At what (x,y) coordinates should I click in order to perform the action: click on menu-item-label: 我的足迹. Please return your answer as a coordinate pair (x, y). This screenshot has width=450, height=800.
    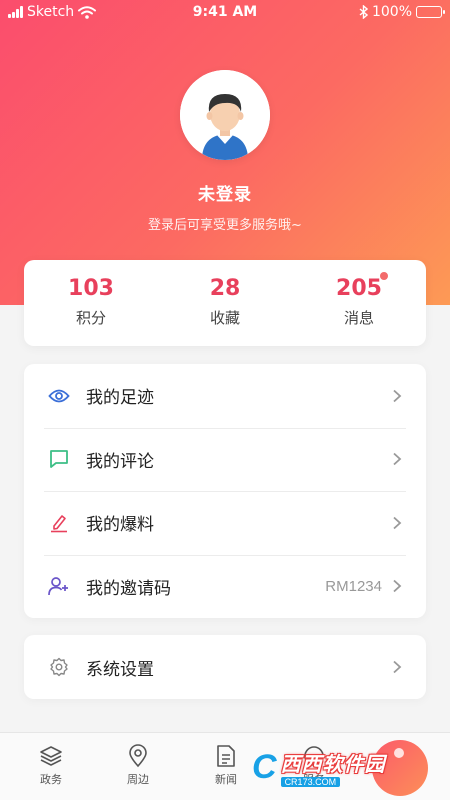
    Looking at the image, I should click on (120, 398).